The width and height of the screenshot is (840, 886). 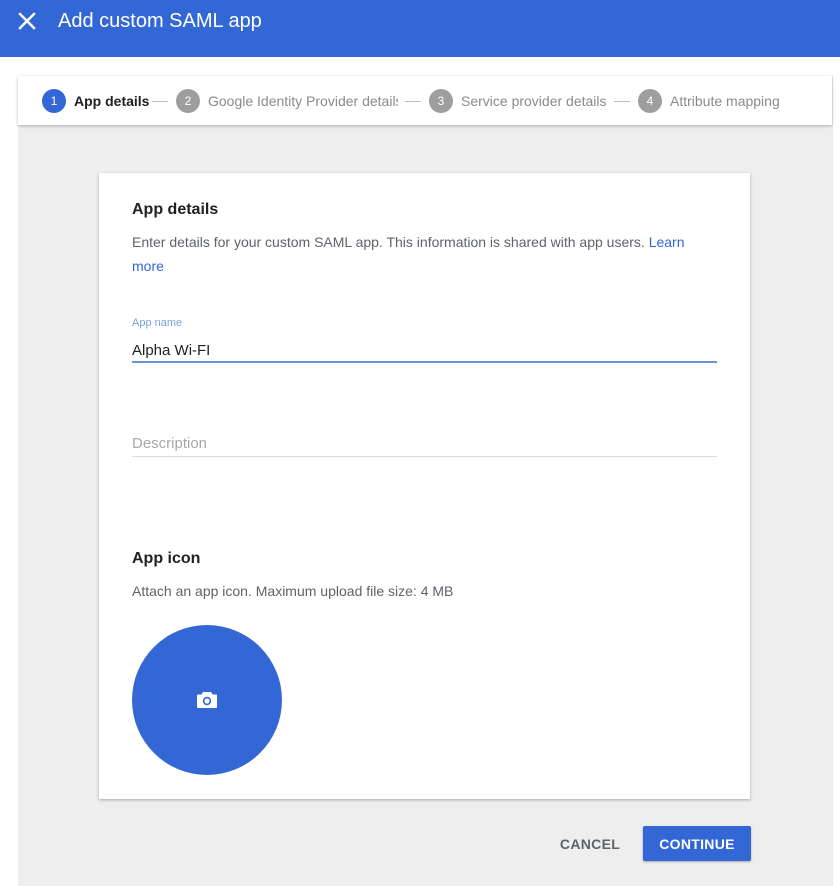 I want to click on step-service-provider-details: 3 Service provider details, so click(x=518, y=101).